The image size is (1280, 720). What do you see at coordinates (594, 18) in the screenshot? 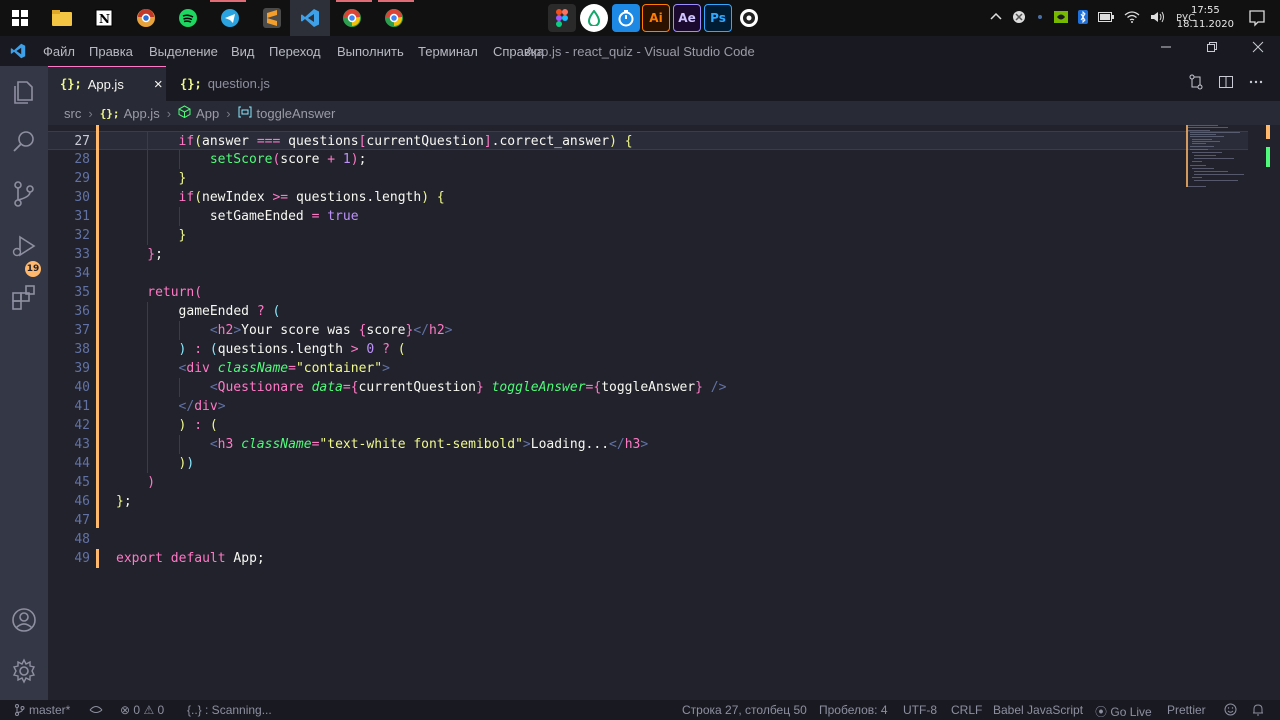
I see `green-app-icon` at bounding box center [594, 18].